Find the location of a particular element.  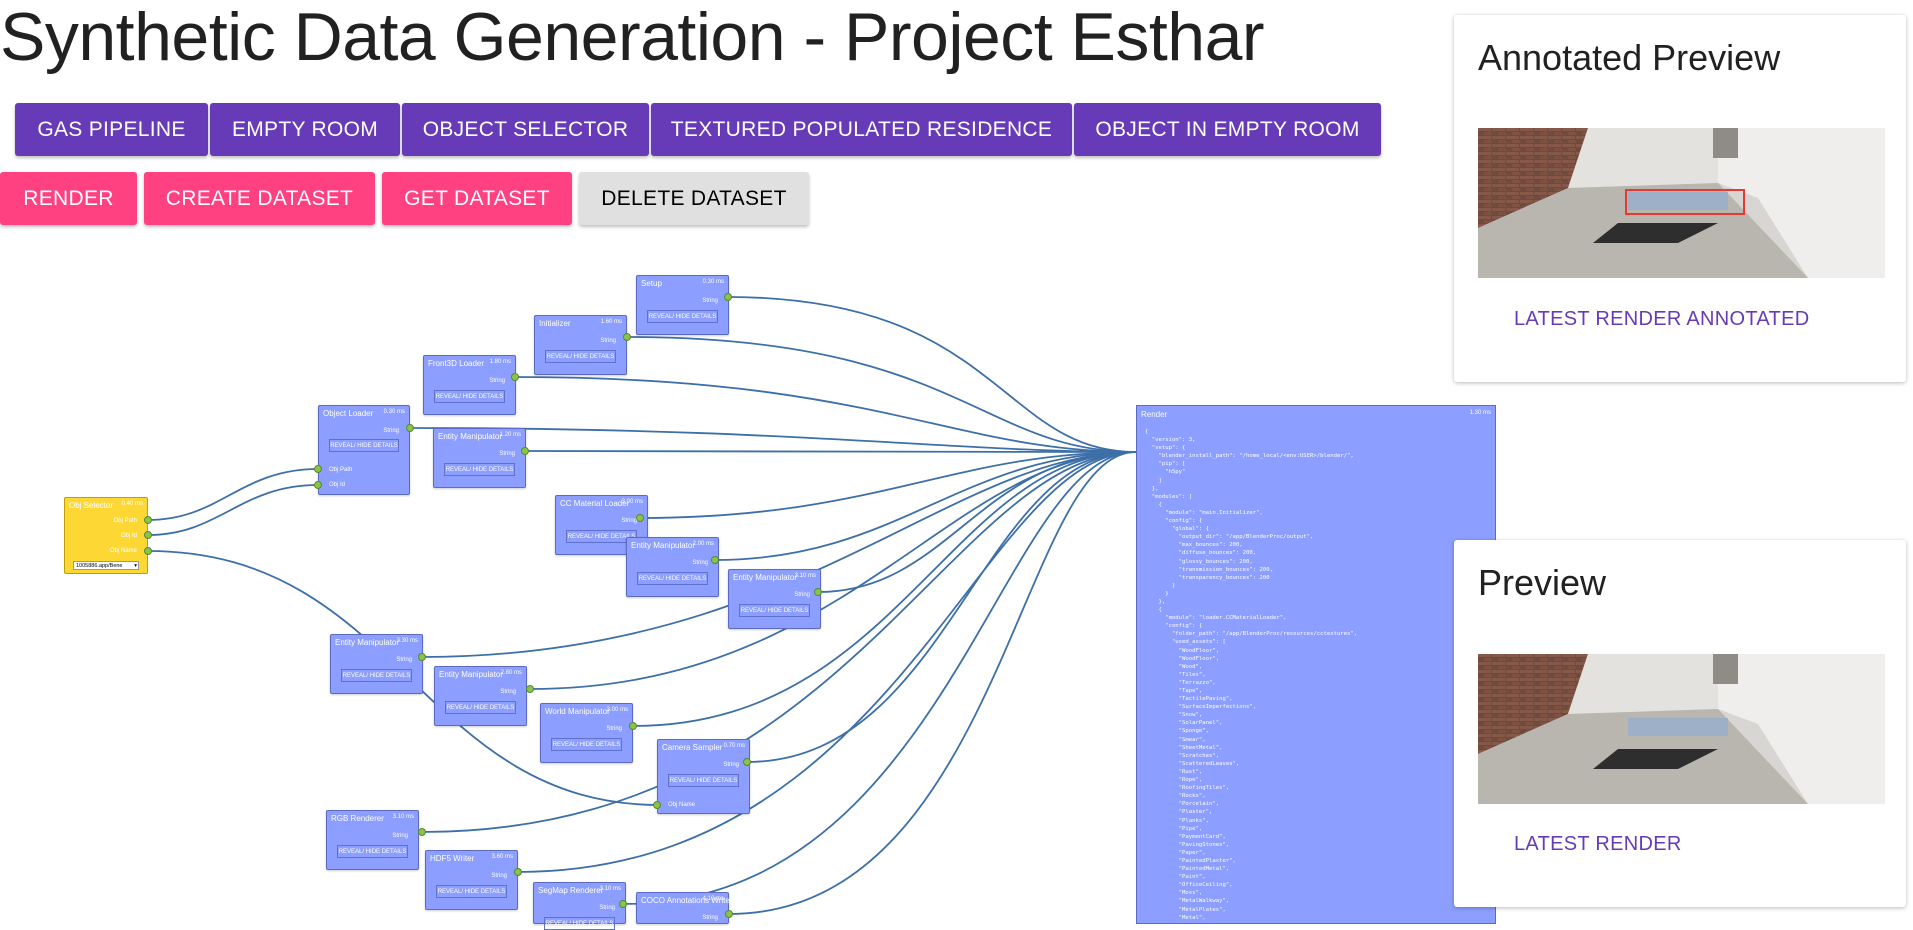

obj-selector-select: 1005886.app/Bene ▾ is located at coordinates (106, 565).